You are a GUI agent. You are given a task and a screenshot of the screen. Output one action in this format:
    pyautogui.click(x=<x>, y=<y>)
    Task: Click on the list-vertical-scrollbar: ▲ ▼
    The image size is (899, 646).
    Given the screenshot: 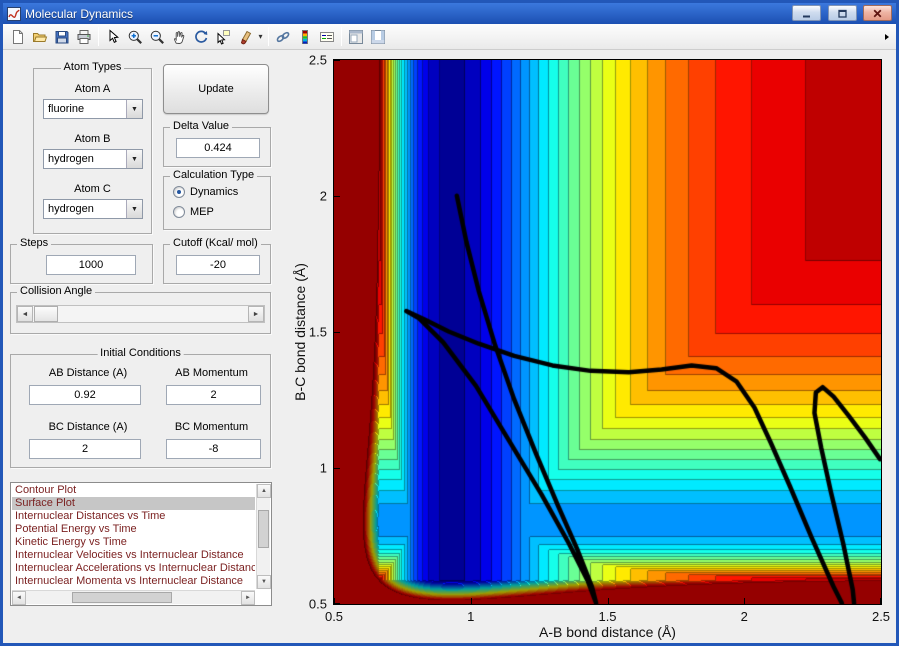 What is the action you would take?
    pyautogui.click(x=263, y=536)
    